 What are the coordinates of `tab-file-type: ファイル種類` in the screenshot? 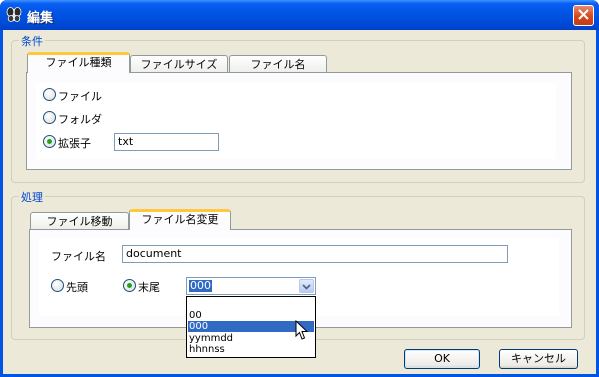 It's located at (78, 62).